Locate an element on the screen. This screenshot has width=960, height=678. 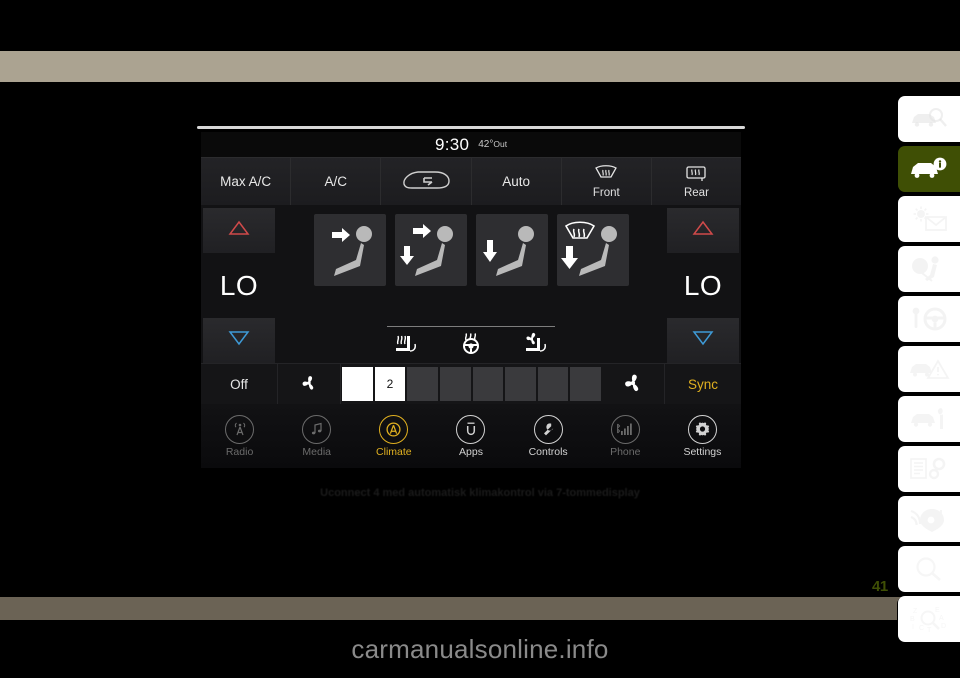
rear-defrost-label: Rear is located at coordinates (696, 192).